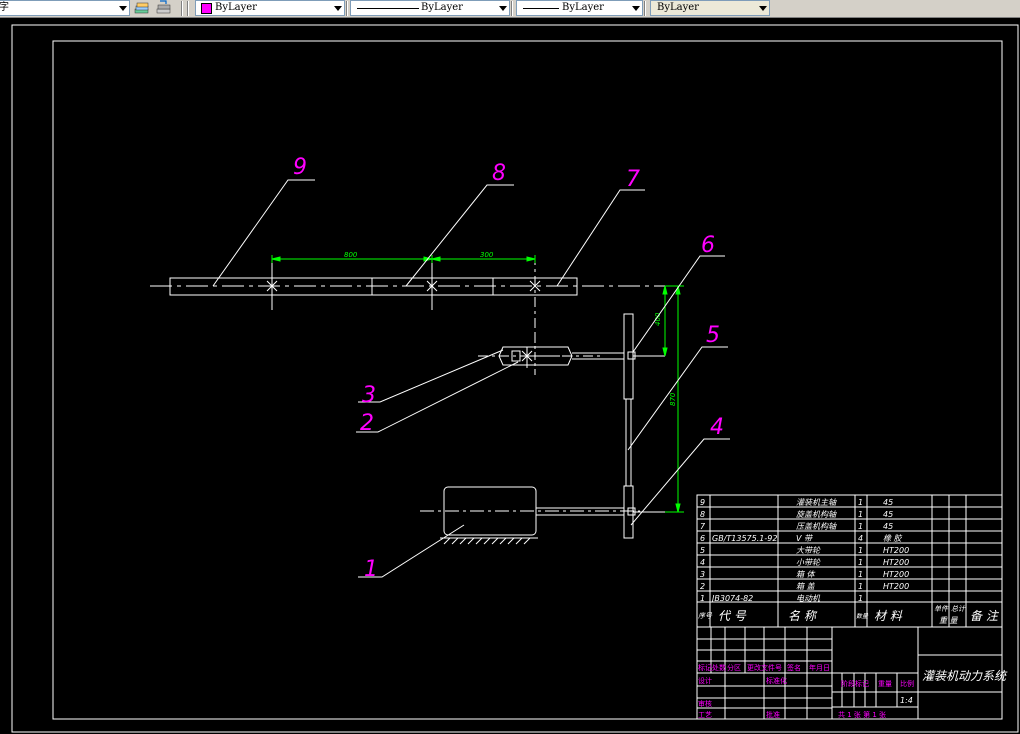 This screenshot has height=734, width=1020. I want to click on bom-header-no: 序号, so click(705, 616).